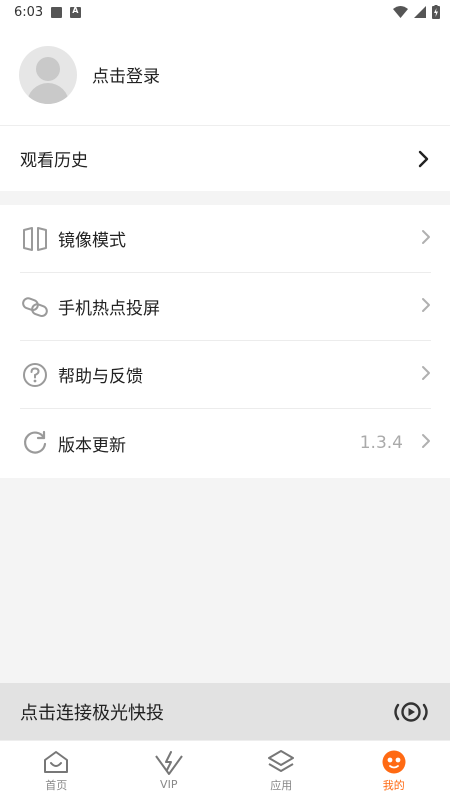 Image resolution: width=450 pixels, height=800 pixels. I want to click on version-number: 1.3.4, so click(381, 443).